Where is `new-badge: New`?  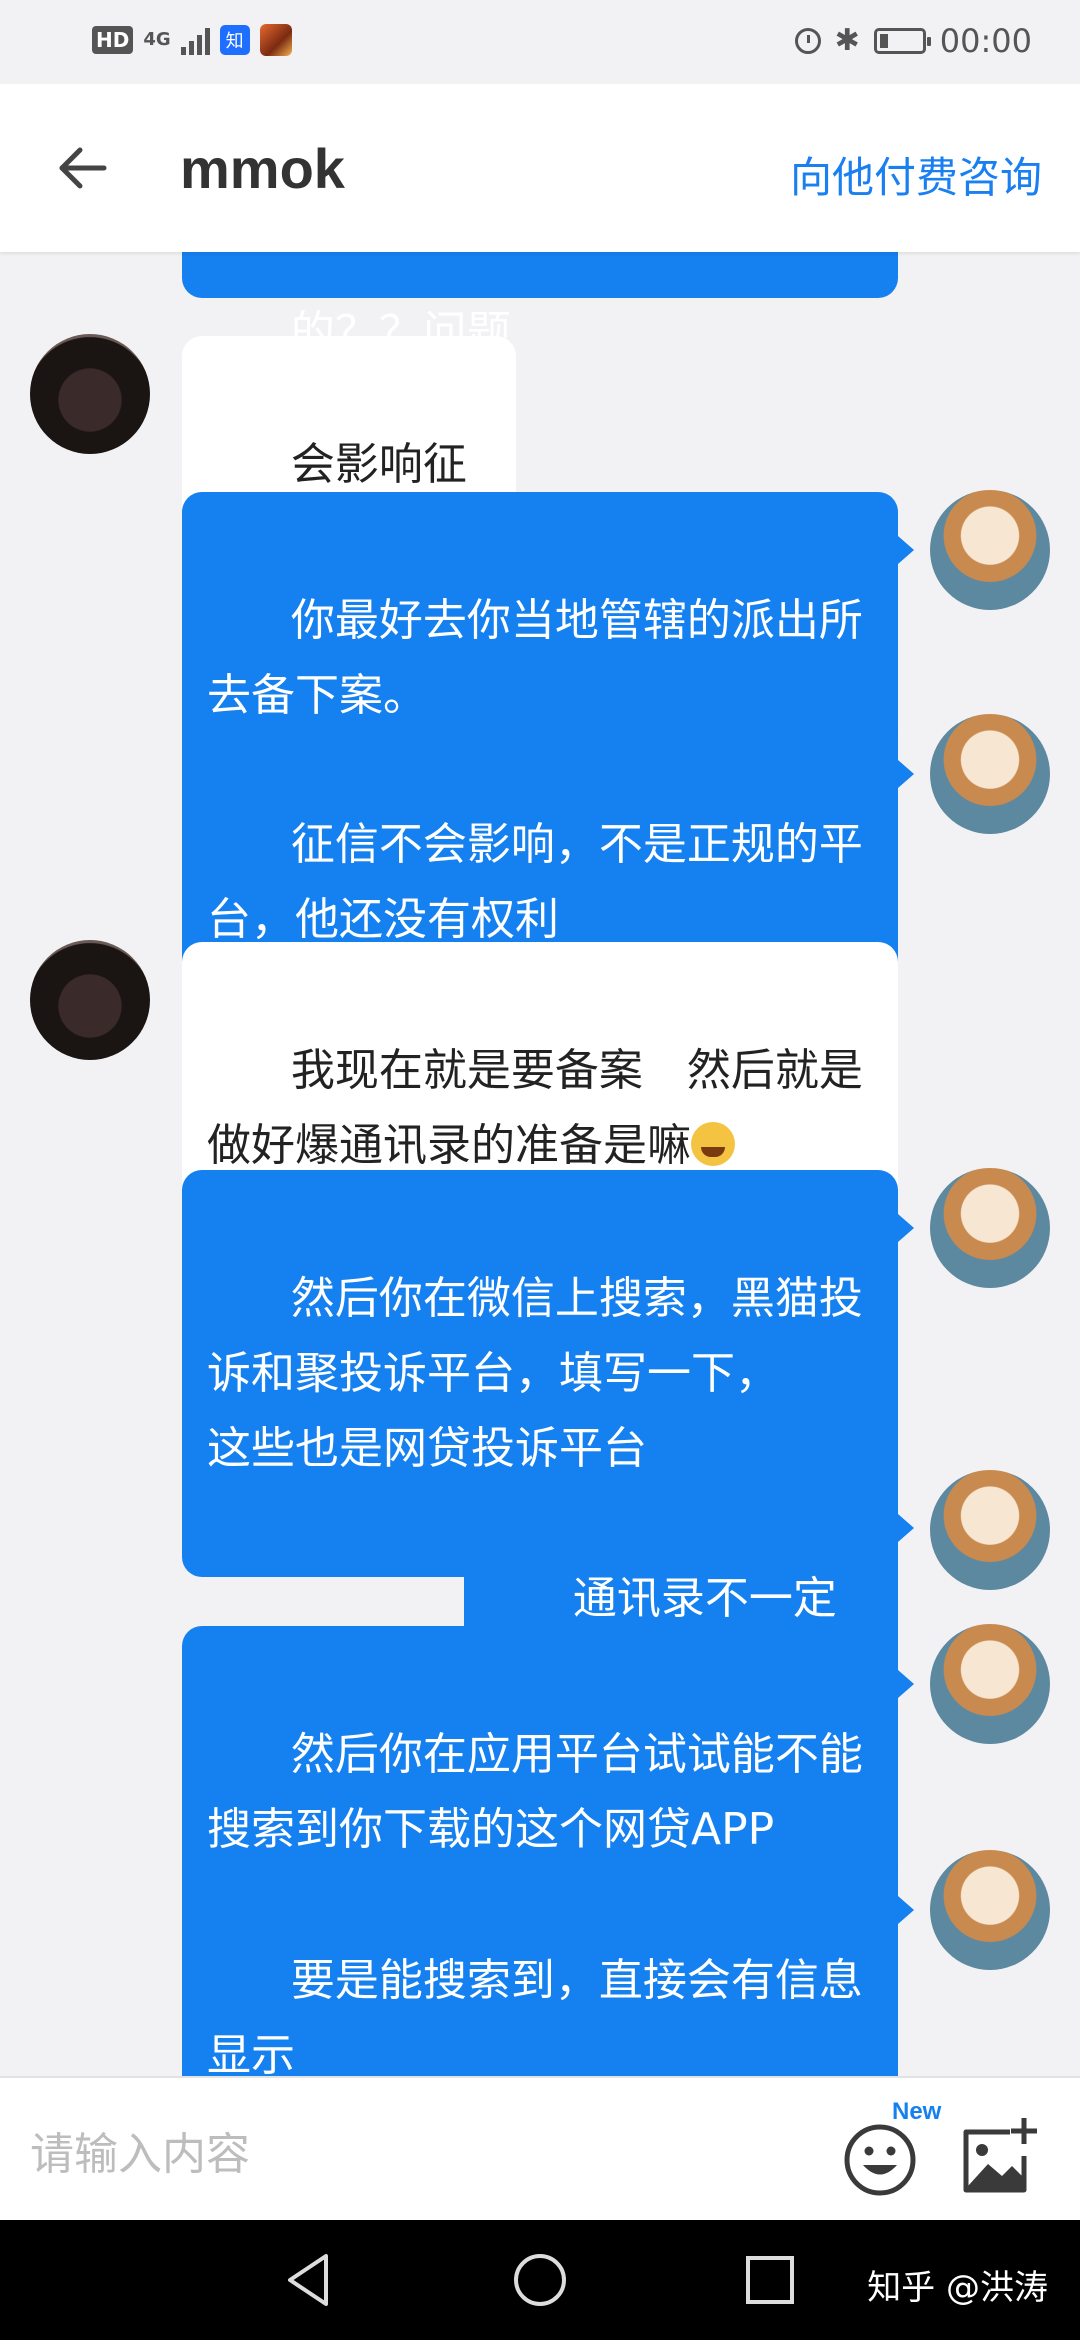 new-badge: New is located at coordinates (917, 2111).